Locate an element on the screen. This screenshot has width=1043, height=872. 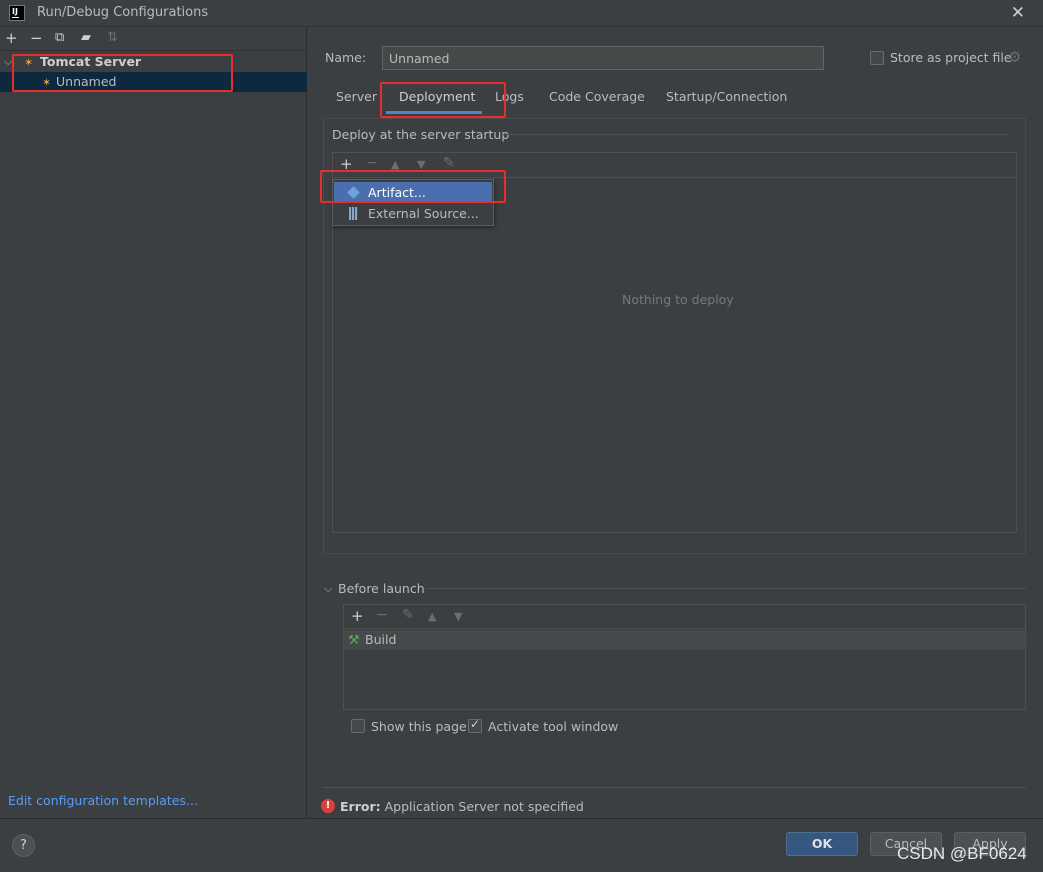
error-icon: ! is located at coordinates (328, 806).